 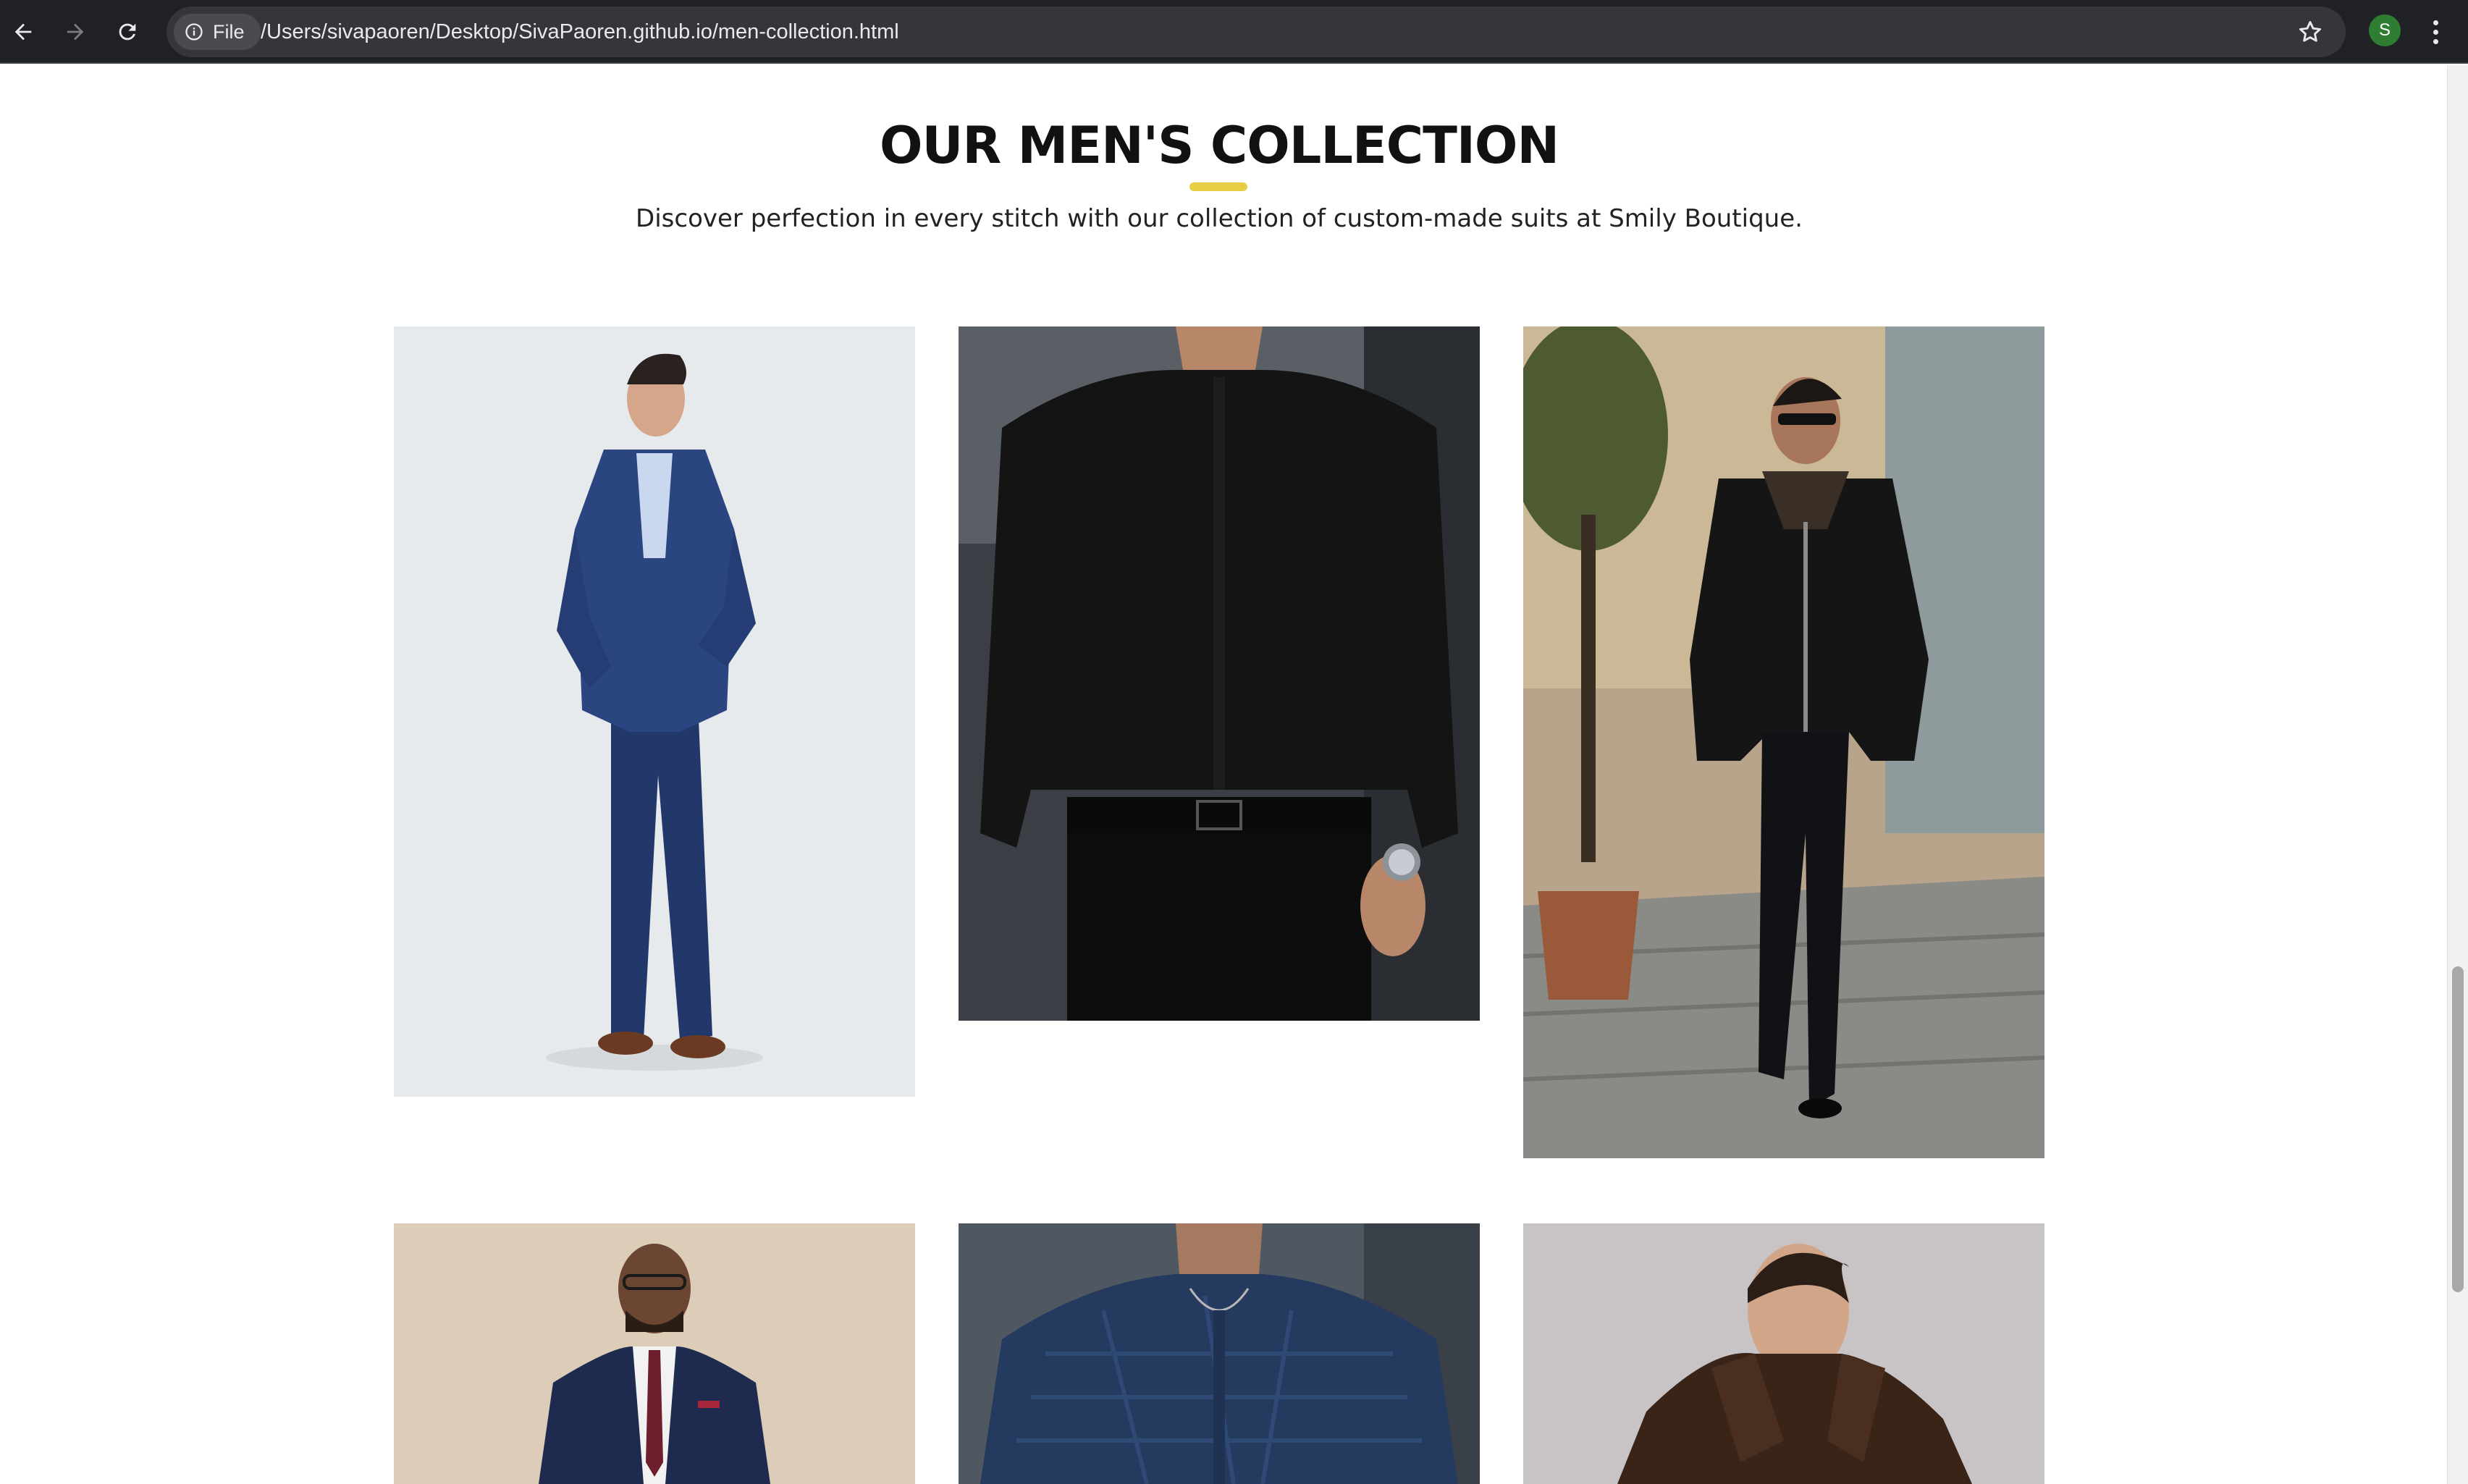 I want to click on section-title: OUR MEN'S COLLECTION, so click(x=1219, y=145).